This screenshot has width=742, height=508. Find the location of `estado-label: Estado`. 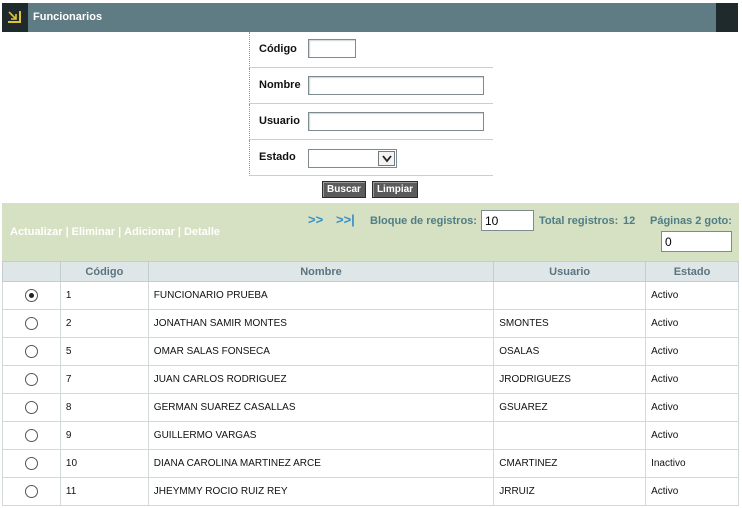

estado-label: Estado is located at coordinates (277, 157).